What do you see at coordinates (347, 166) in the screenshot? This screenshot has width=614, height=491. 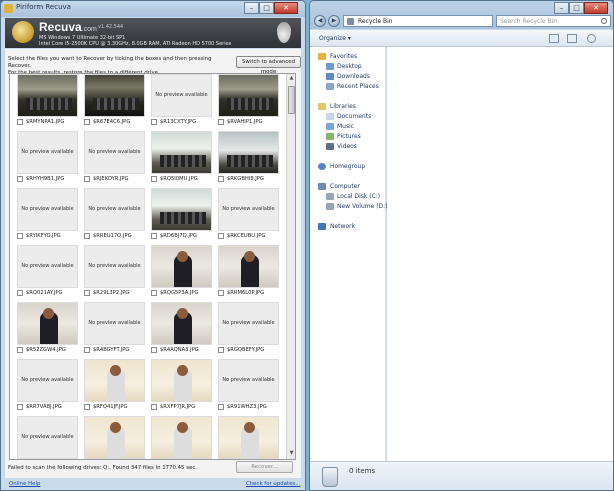 I see `nav-homegroup: Homegroup` at bounding box center [347, 166].